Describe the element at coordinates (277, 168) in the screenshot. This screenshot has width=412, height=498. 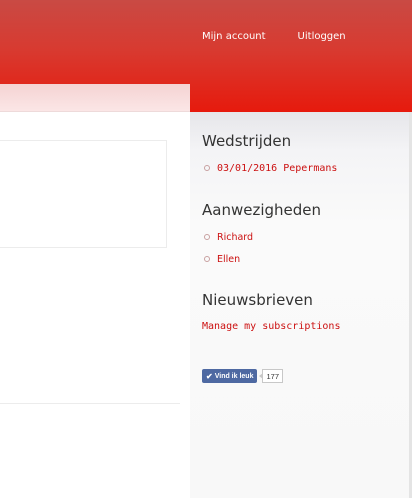
I see `competition-link: 03/01/2016 Pepermans` at that location.